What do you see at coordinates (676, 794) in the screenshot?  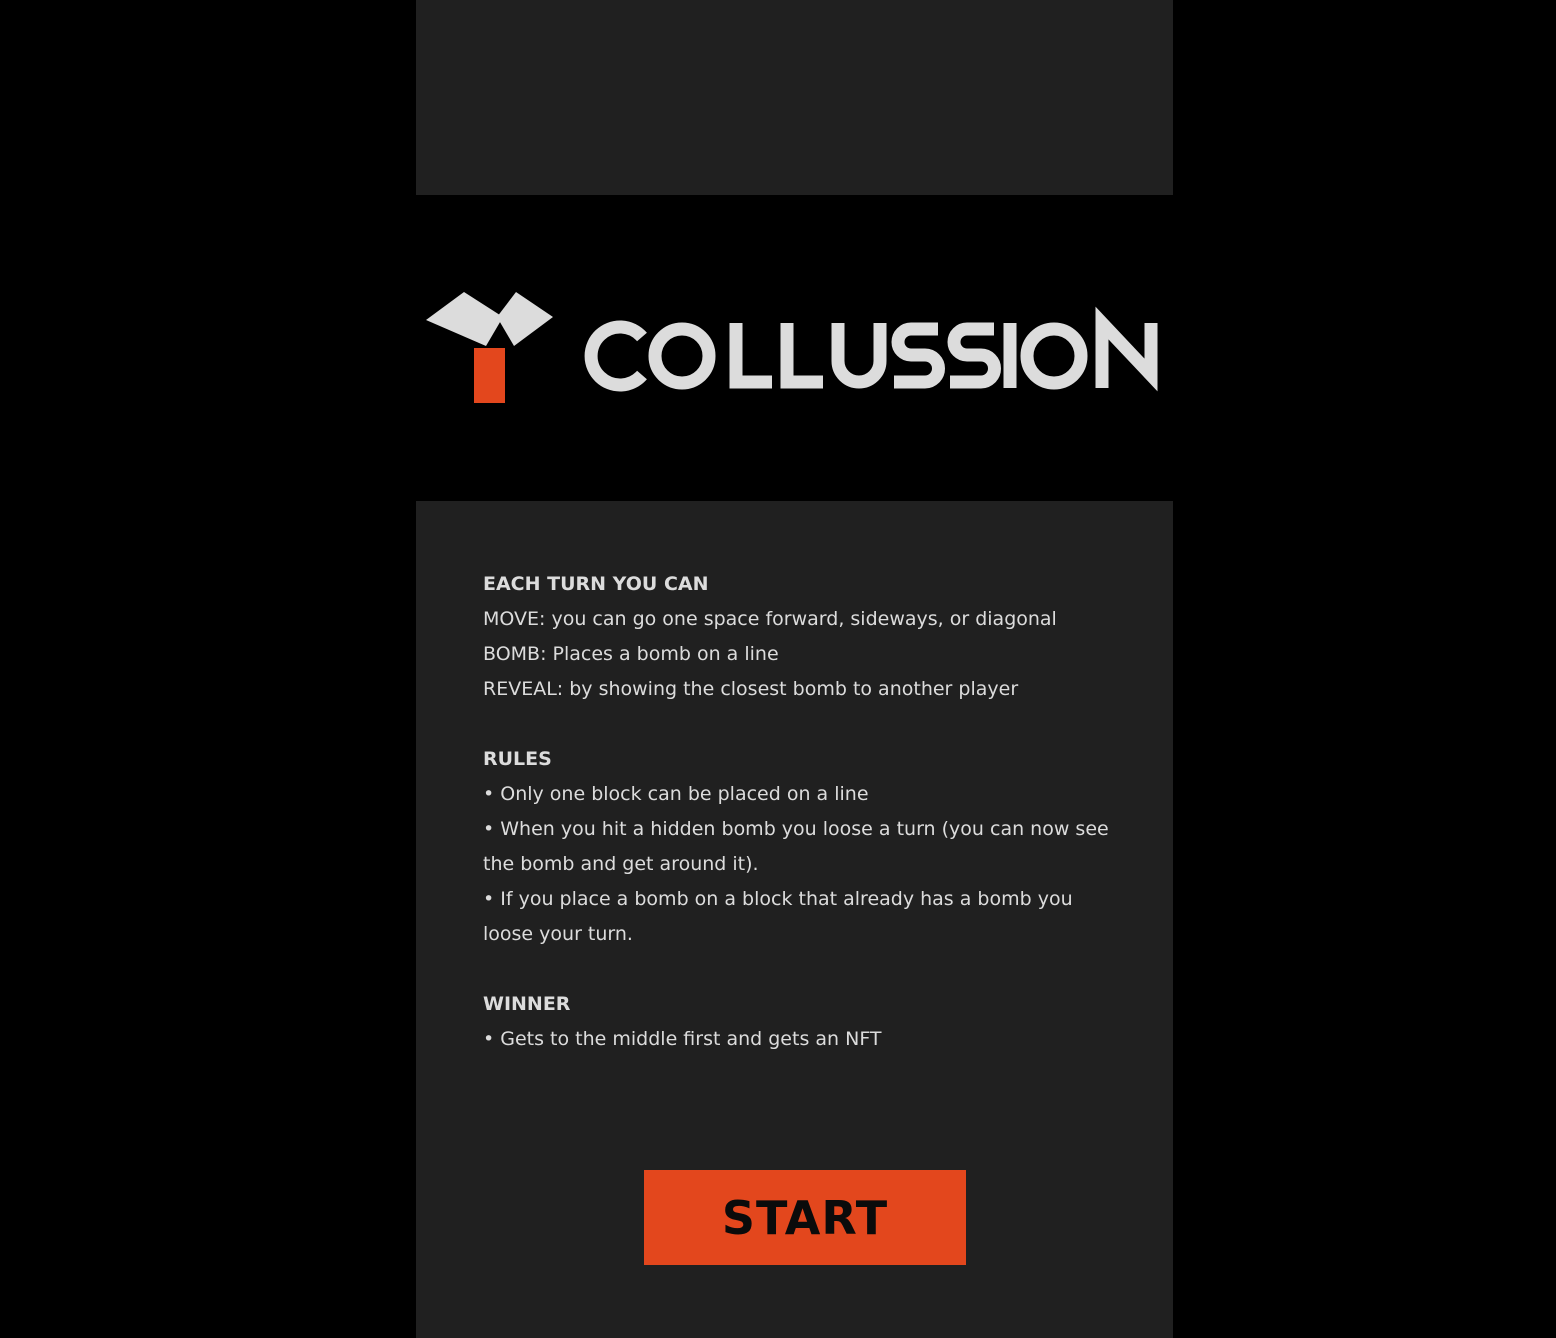 I see `rule-item-one-block: • Only one block can be placed on a line` at bounding box center [676, 794].